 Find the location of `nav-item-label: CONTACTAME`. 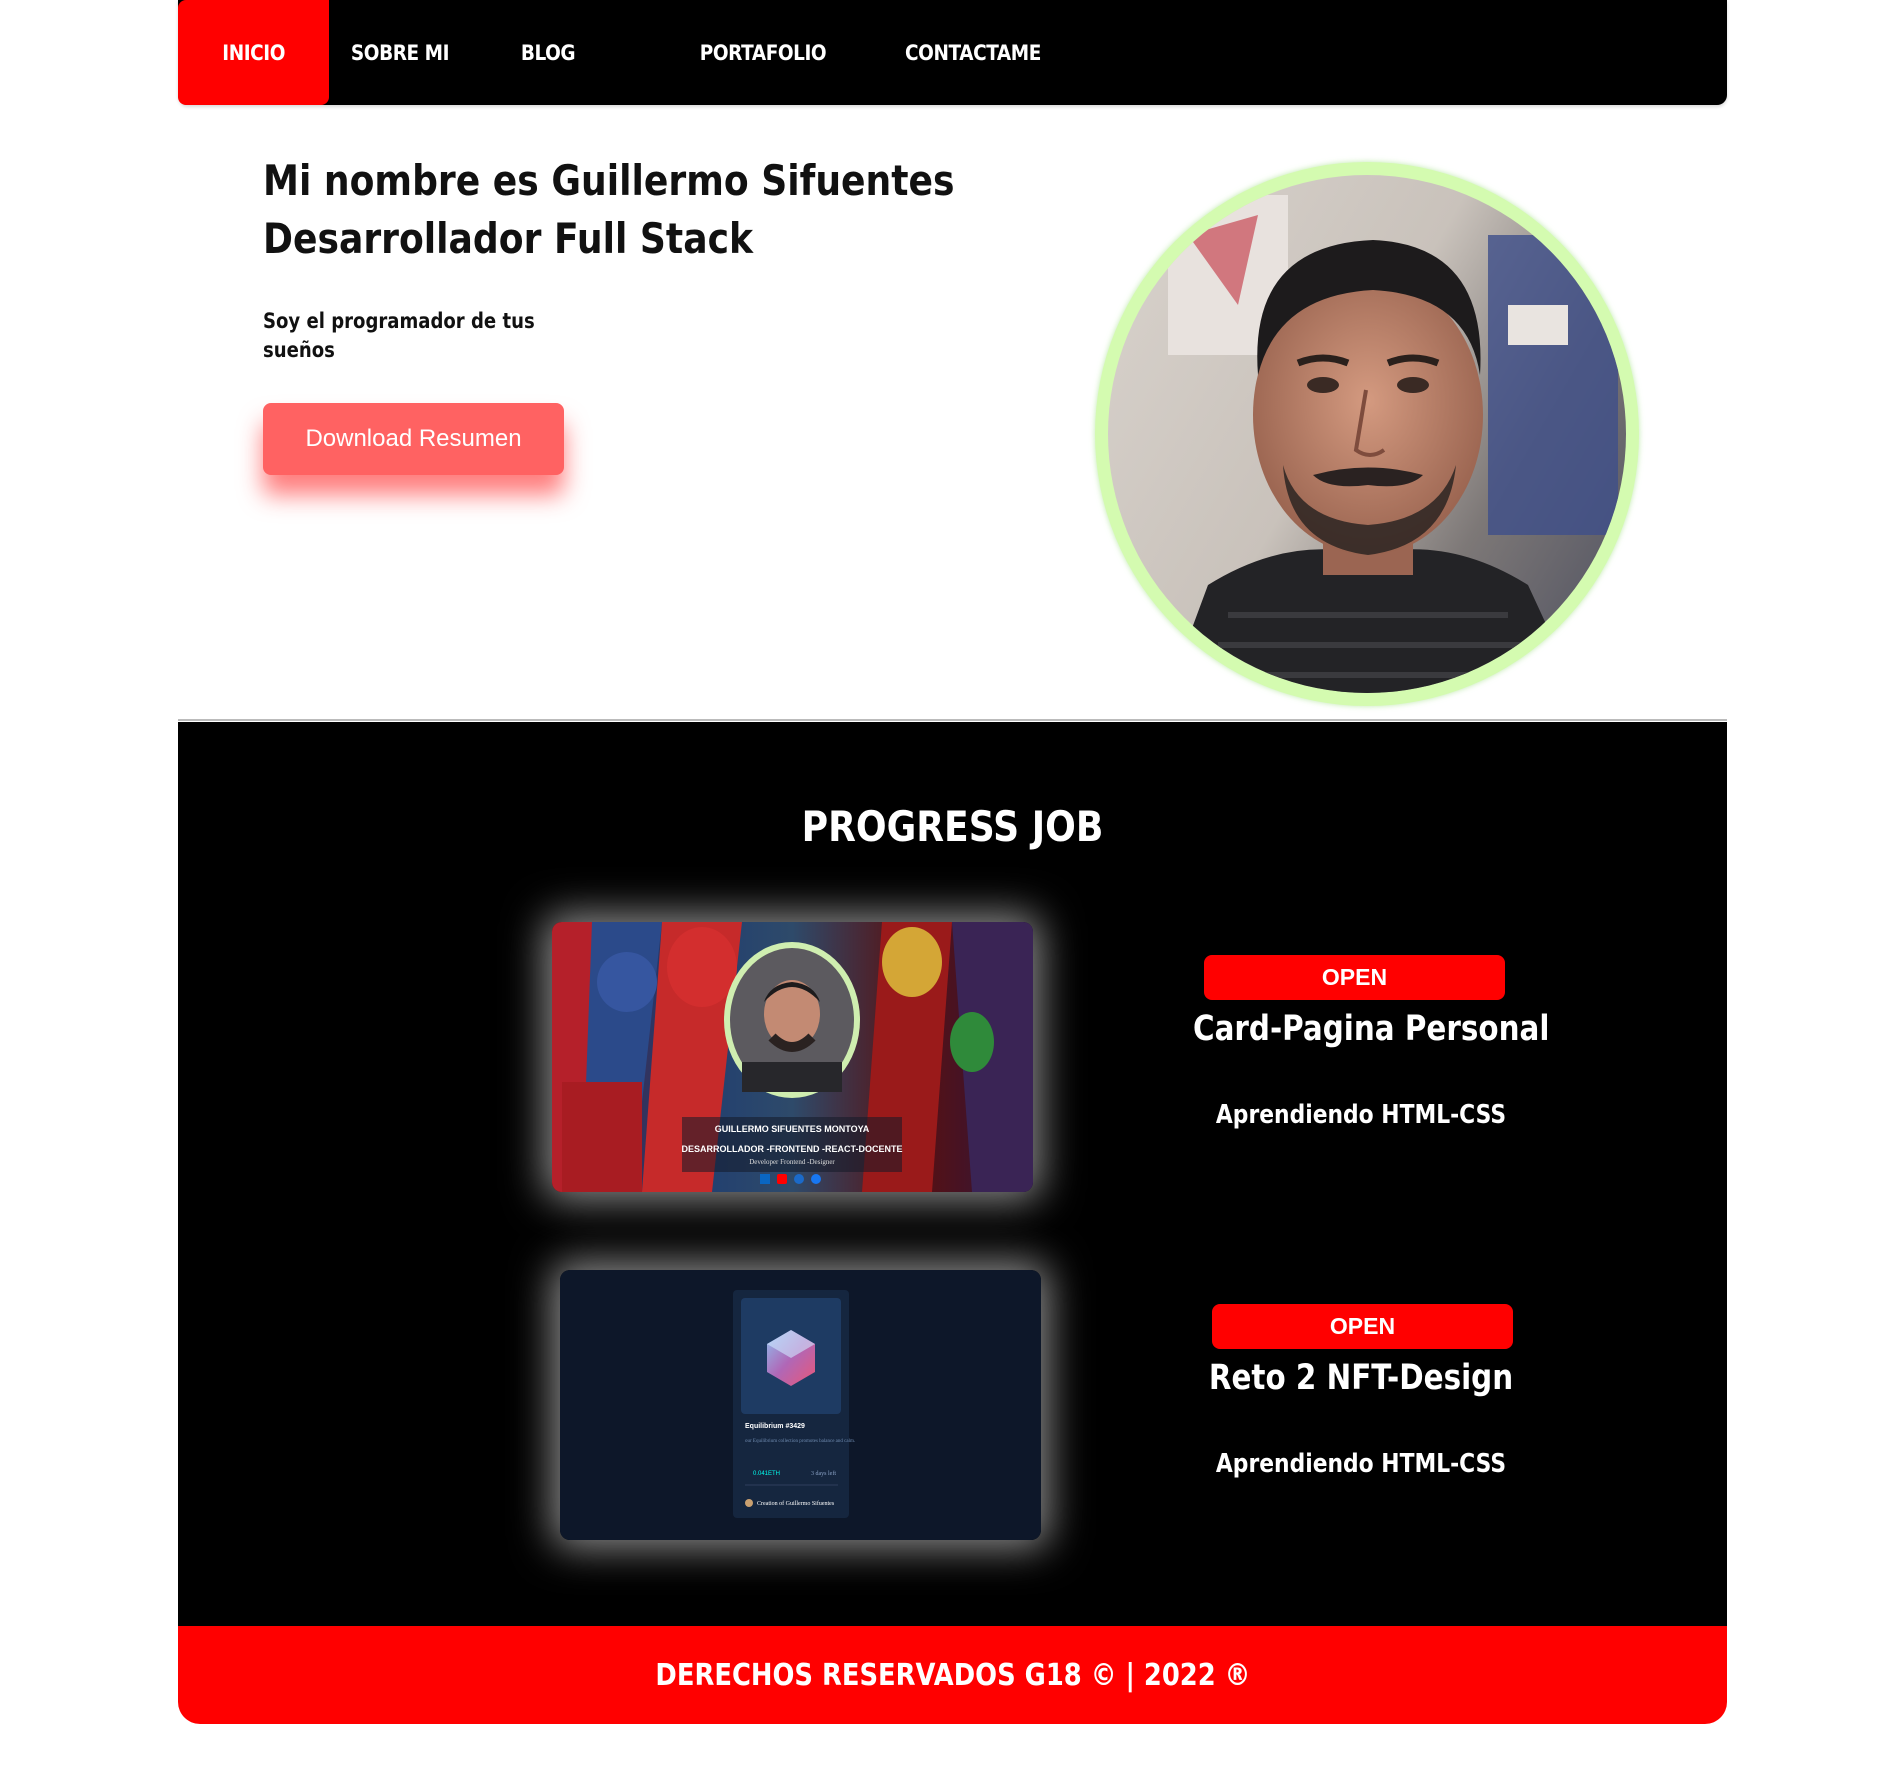

nav-item-label: CONTACTAME is located at coordinates (973, 52).